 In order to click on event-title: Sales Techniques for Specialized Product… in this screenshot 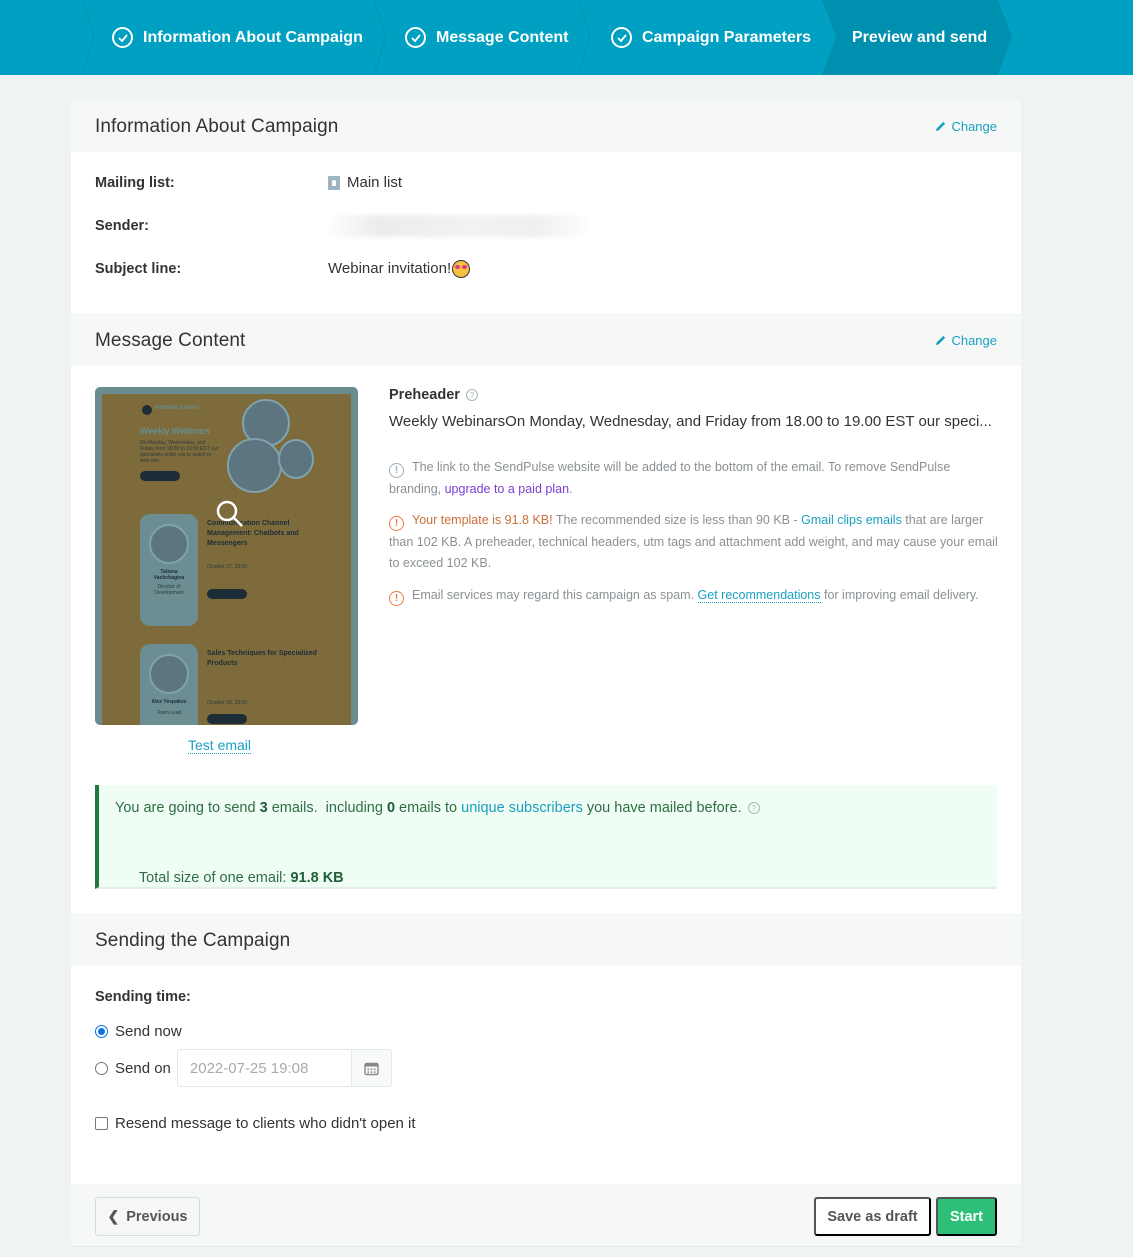, I will do `click(262, 658)`.